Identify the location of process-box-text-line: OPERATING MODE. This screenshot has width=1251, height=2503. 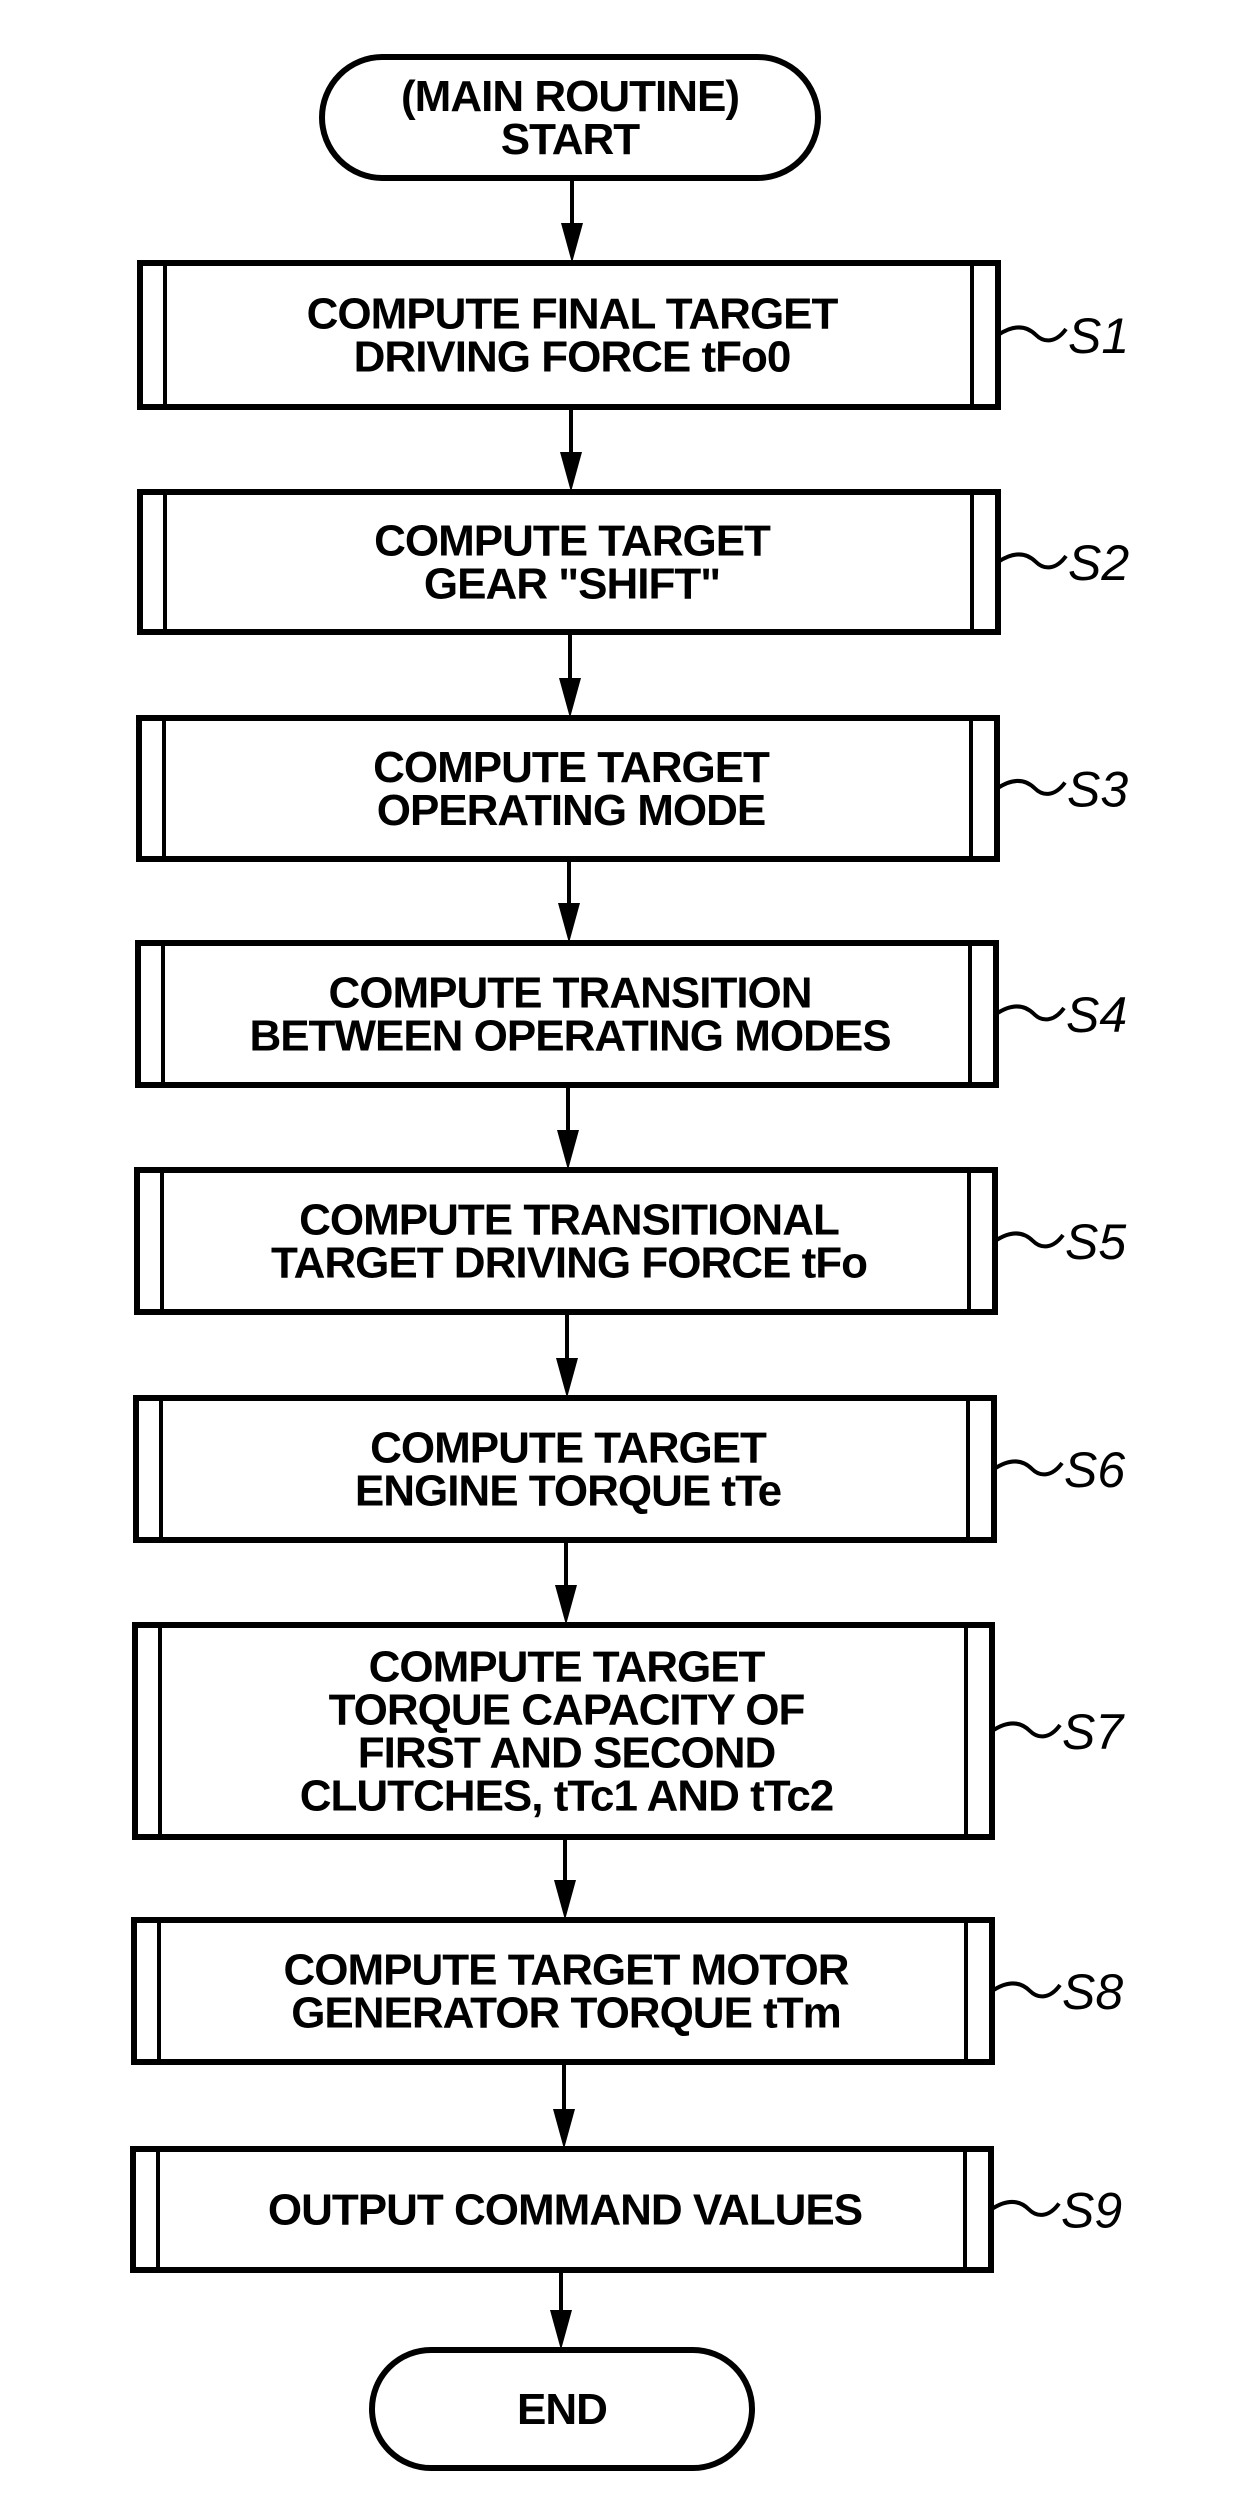
(571, 810).